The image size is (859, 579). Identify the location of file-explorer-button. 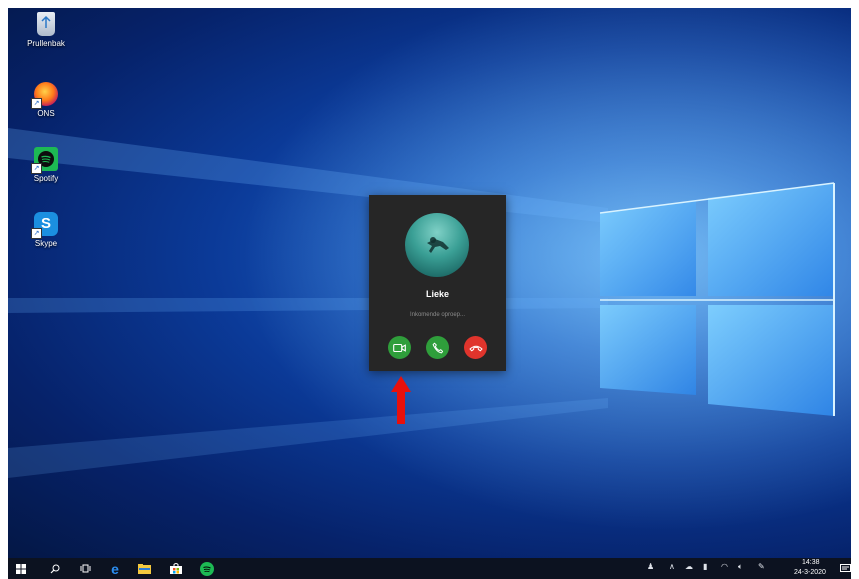
(144, 568).